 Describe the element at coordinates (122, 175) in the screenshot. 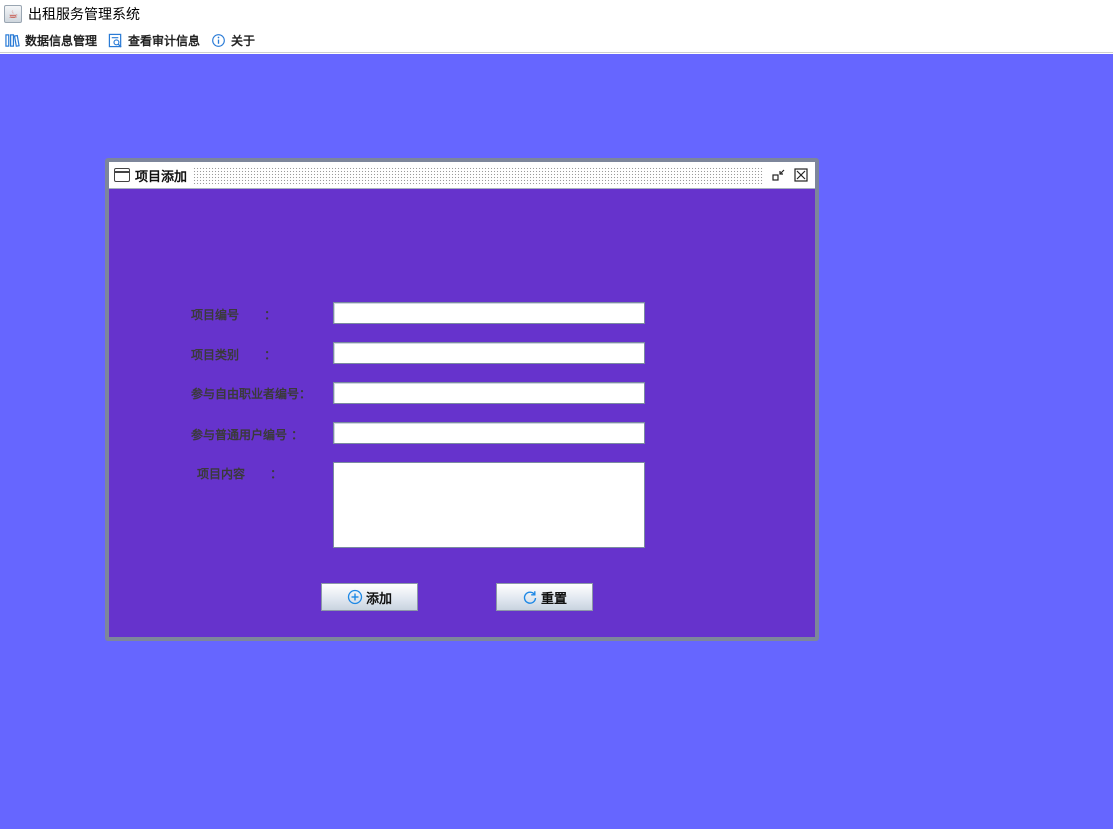

I see `frame-window-icon` at that location.